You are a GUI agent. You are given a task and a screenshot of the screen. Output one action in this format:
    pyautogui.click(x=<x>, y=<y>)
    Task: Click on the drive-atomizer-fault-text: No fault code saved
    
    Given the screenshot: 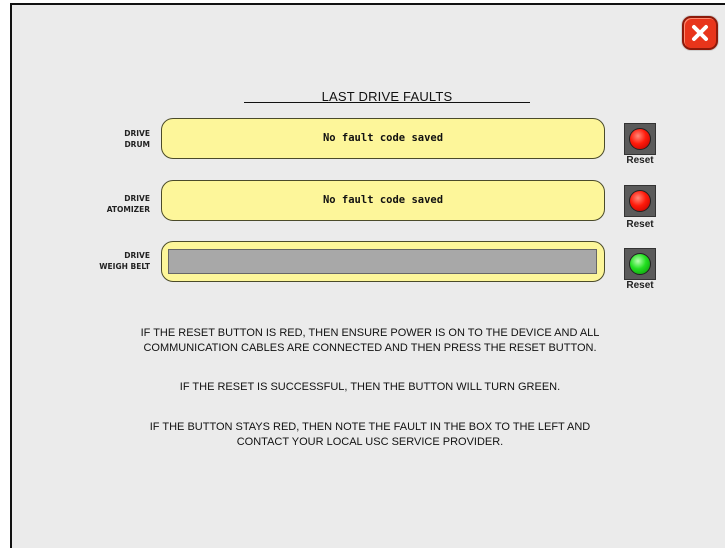 What is the action you would take?
    pyautogui.click(x=383, y=200)
    